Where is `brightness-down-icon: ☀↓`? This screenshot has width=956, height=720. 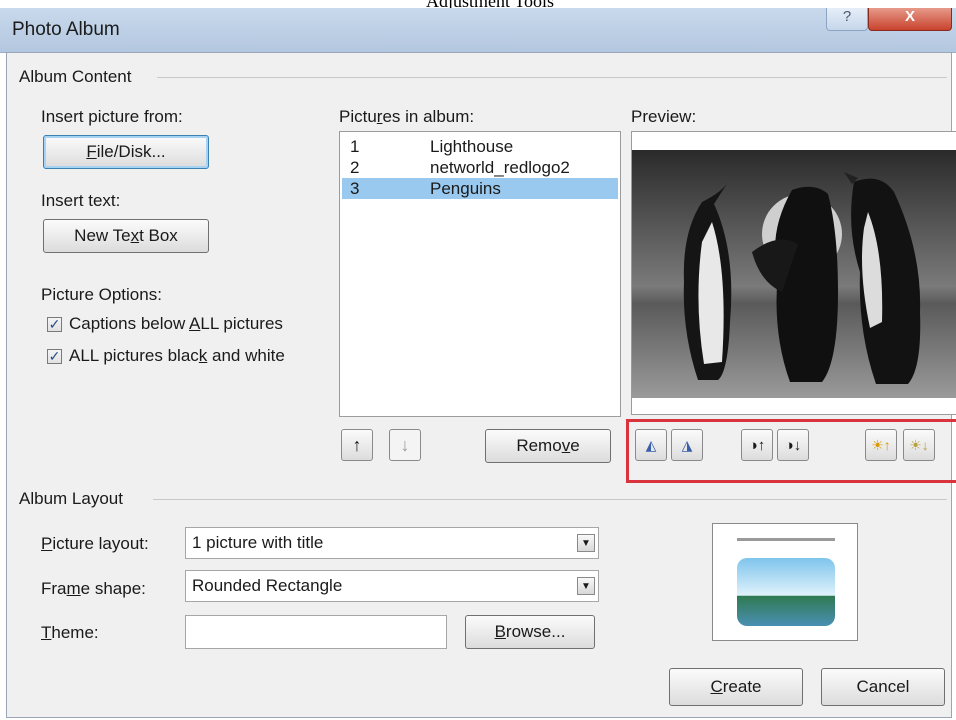
brightness-down-icon: ☀↓ is located at coordinates (919, 444).